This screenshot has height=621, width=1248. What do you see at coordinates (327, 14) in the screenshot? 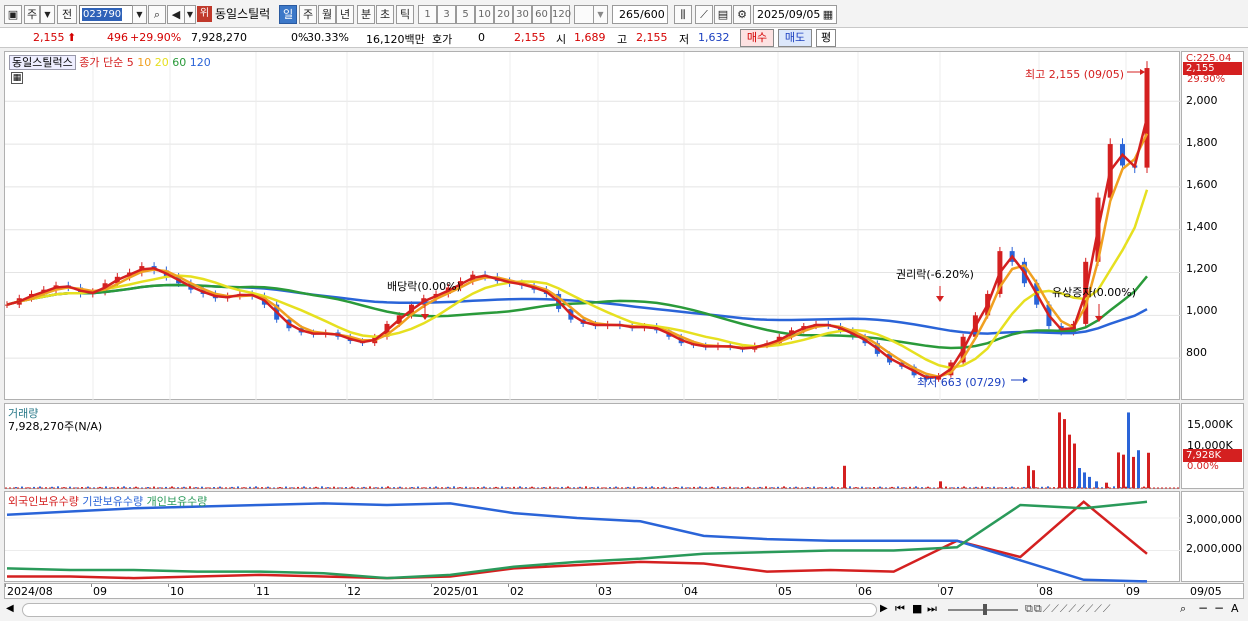
I see `period-tab: 월` at bounding box center [327, 14].